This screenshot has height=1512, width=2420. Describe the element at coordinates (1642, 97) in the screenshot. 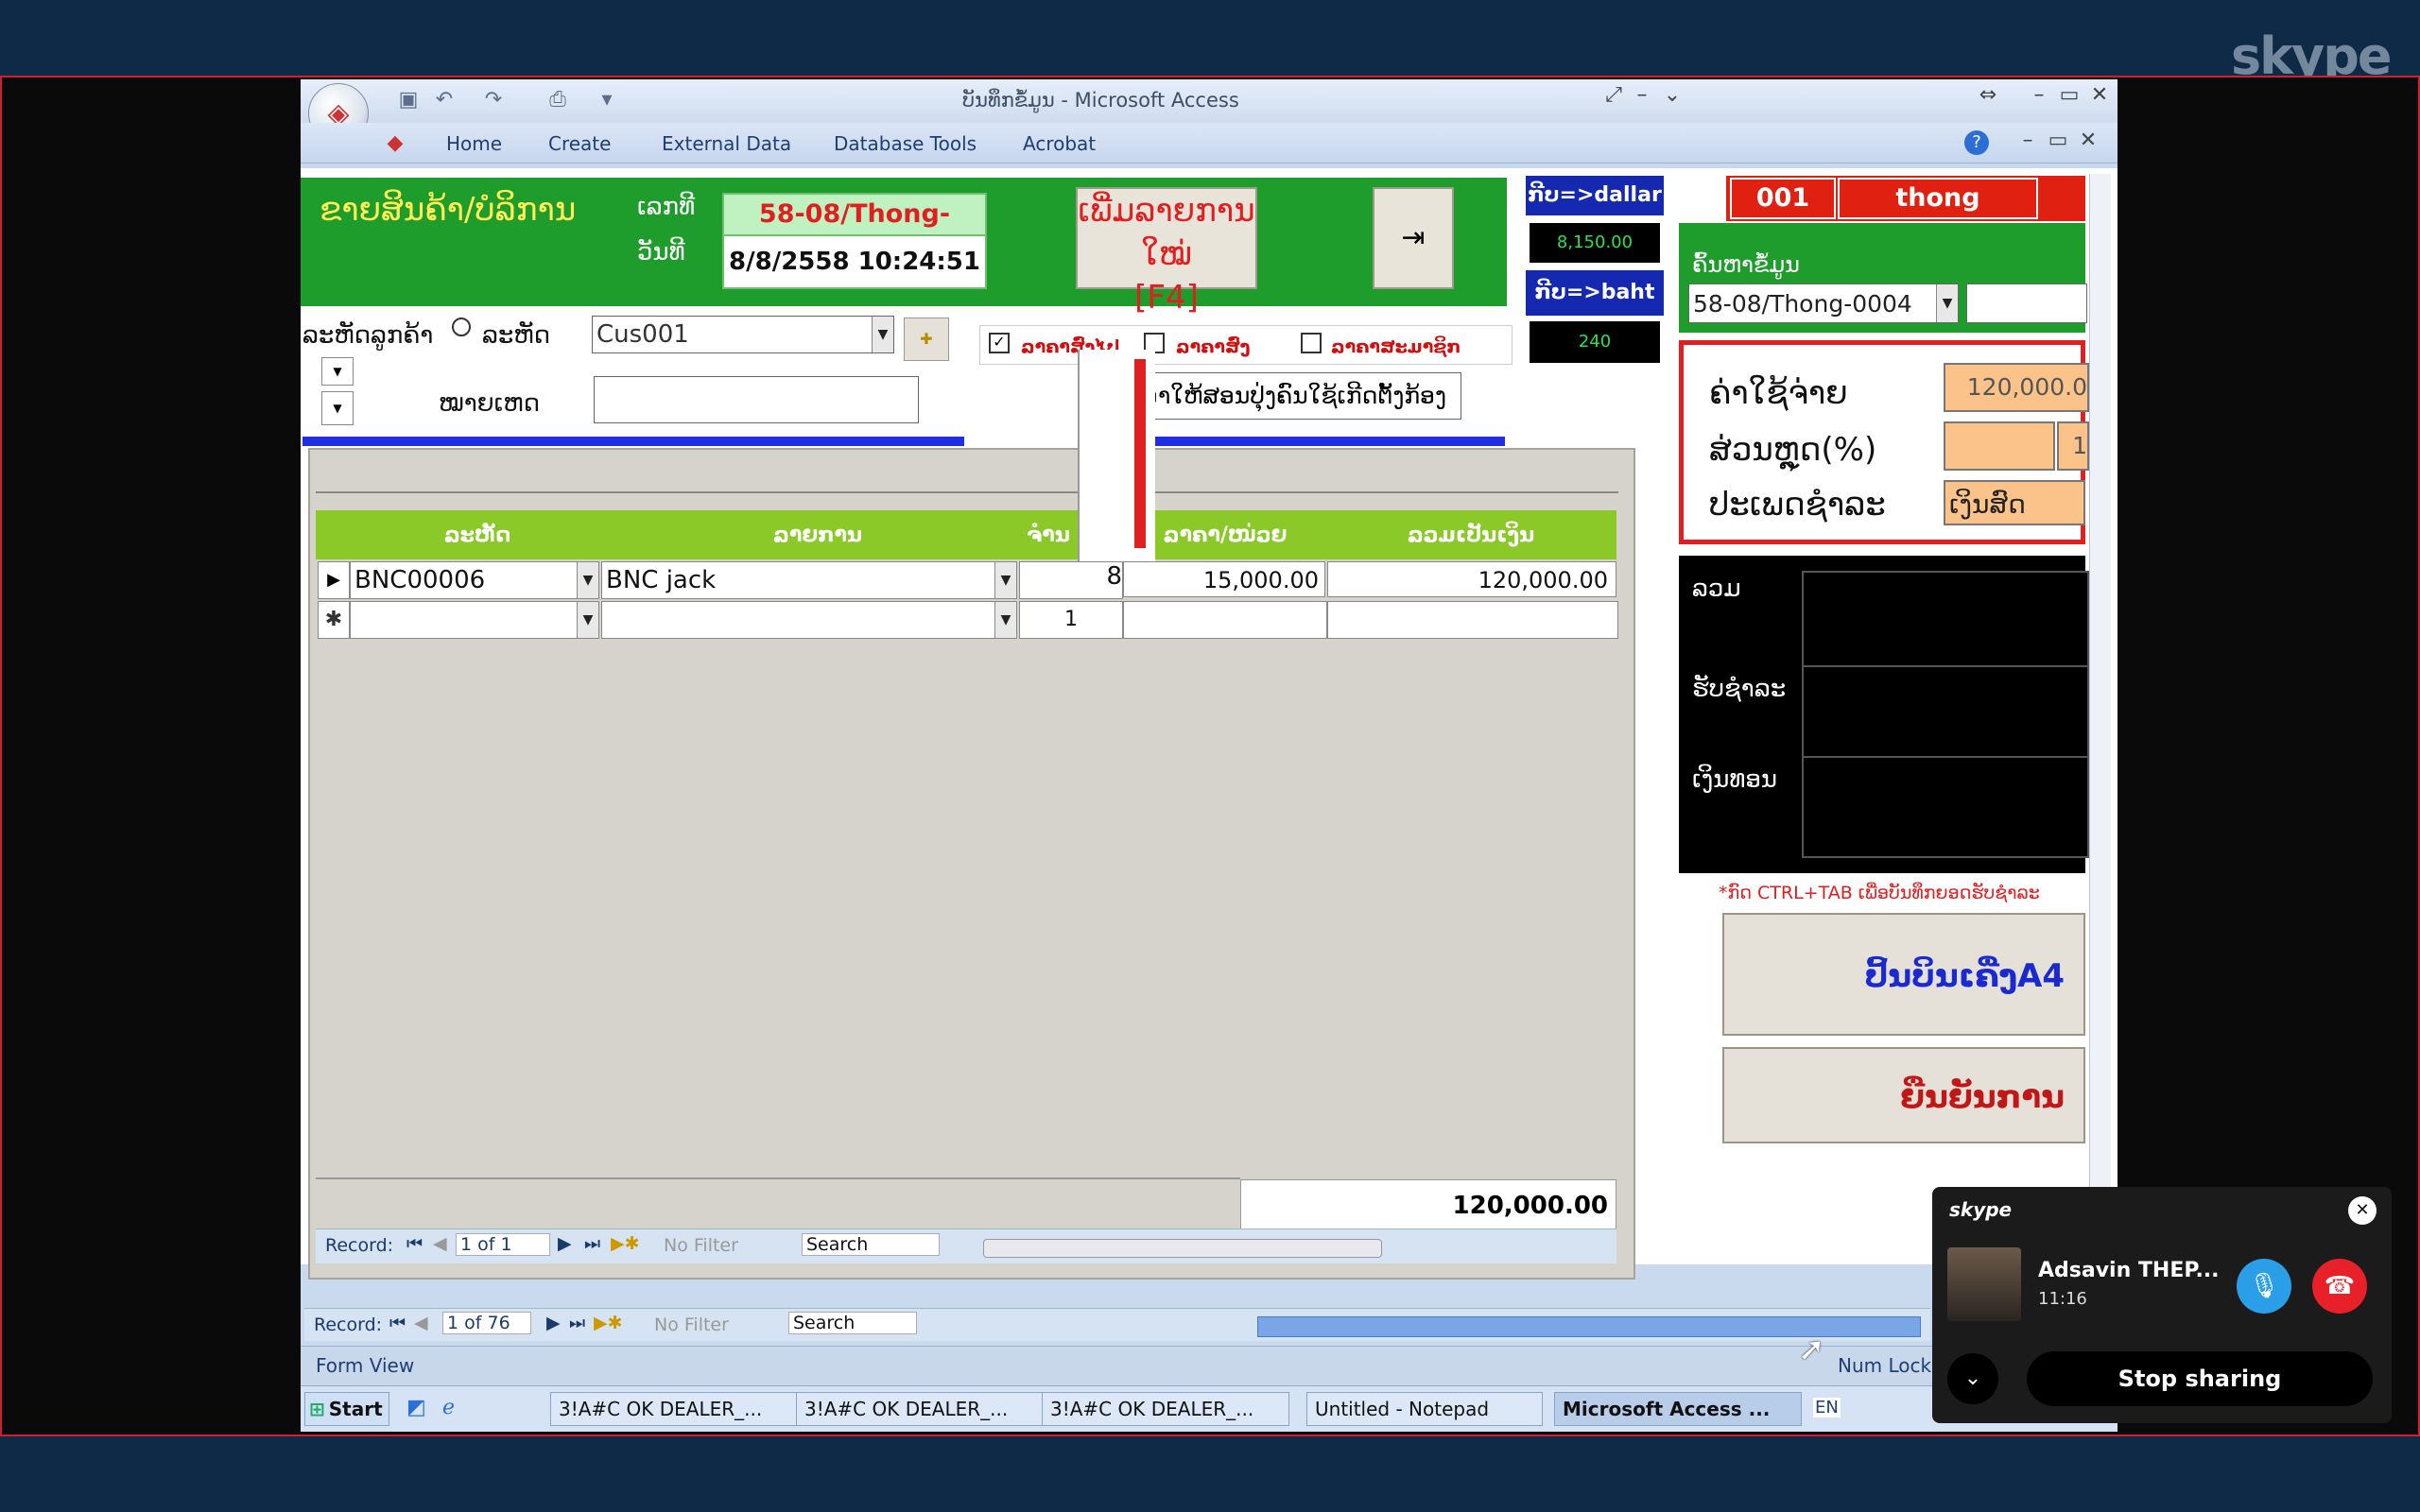

I see `ribbon-minimize-icon: –` at that location.